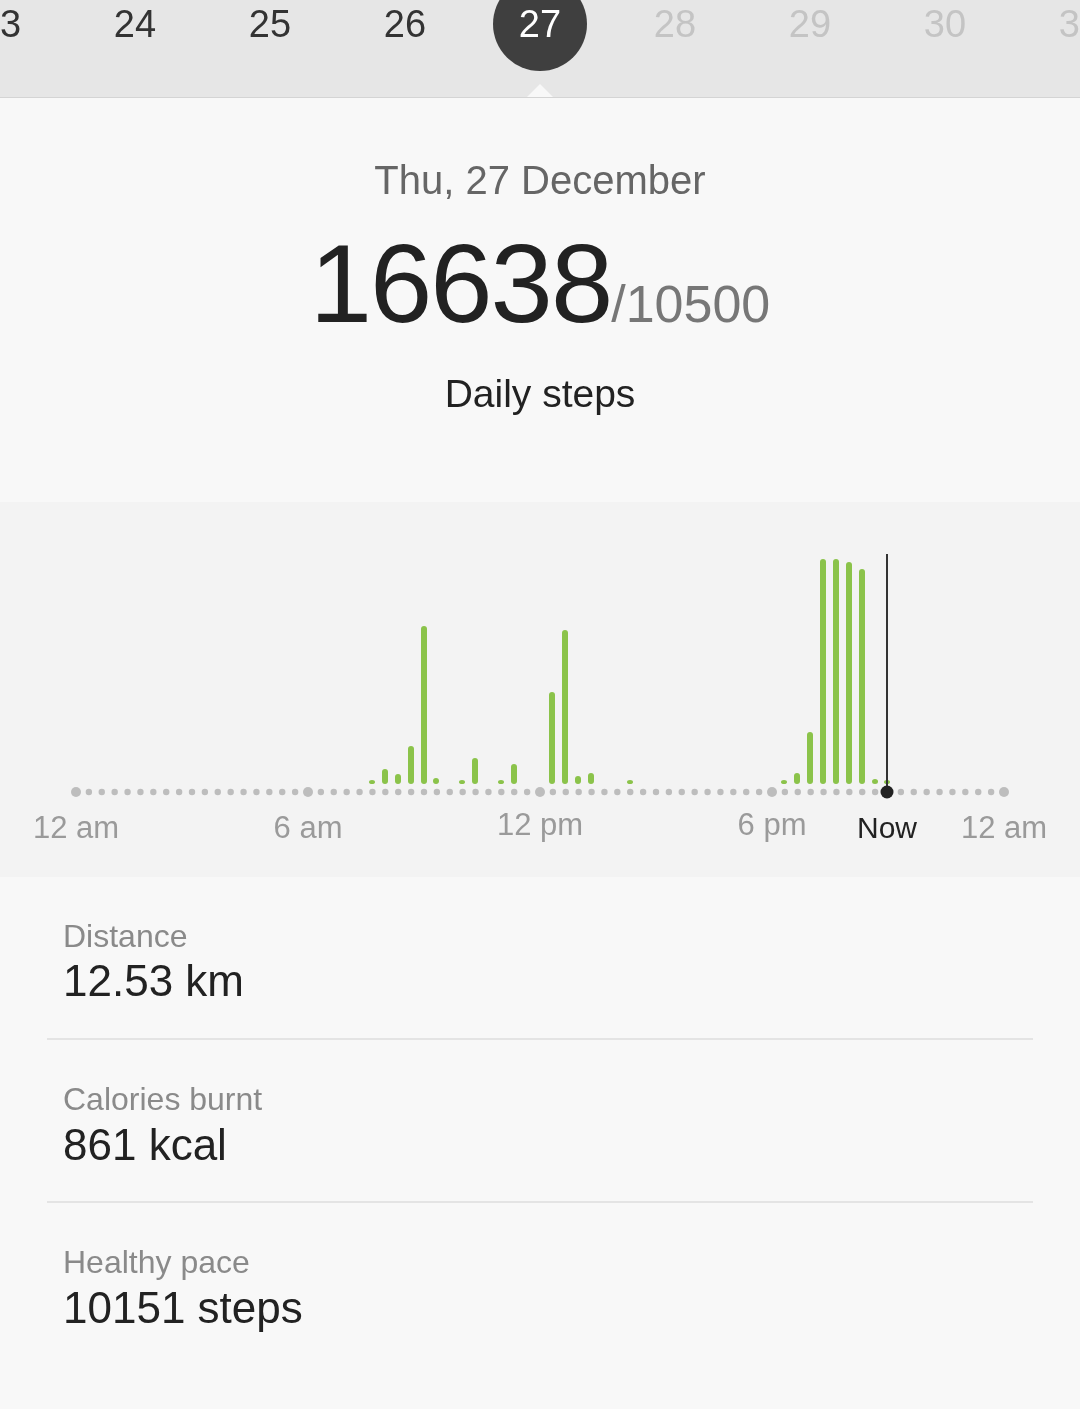  Describe the element at coordinates (145, 1144) in the screenshot. I see `stat-value: 861 kcal` at that location.